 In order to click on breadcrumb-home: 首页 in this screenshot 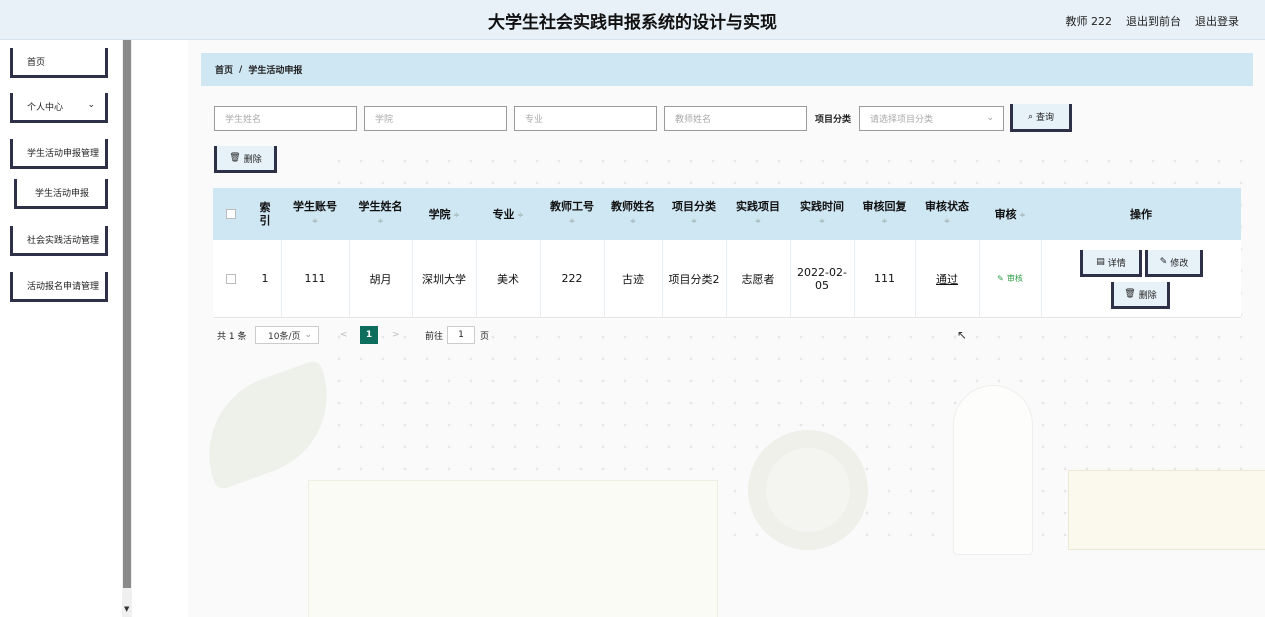, I will do `click(224, 69)`.